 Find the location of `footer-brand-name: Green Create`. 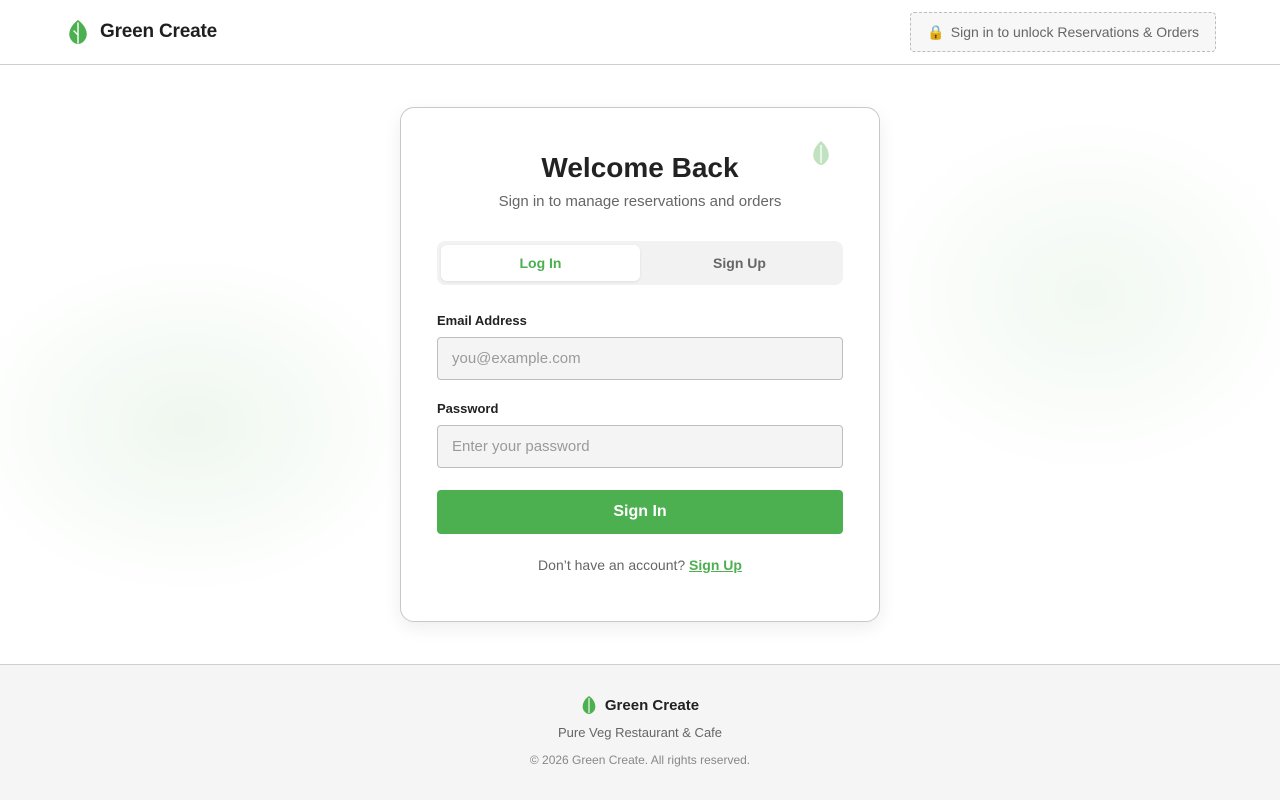

footer-brand-name: Green Create is located at coordinates (652, 705).